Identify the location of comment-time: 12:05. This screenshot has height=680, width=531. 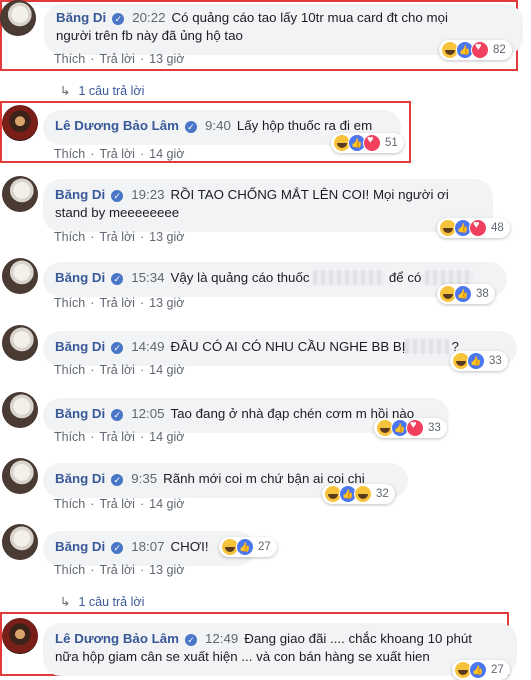
(148, 413).